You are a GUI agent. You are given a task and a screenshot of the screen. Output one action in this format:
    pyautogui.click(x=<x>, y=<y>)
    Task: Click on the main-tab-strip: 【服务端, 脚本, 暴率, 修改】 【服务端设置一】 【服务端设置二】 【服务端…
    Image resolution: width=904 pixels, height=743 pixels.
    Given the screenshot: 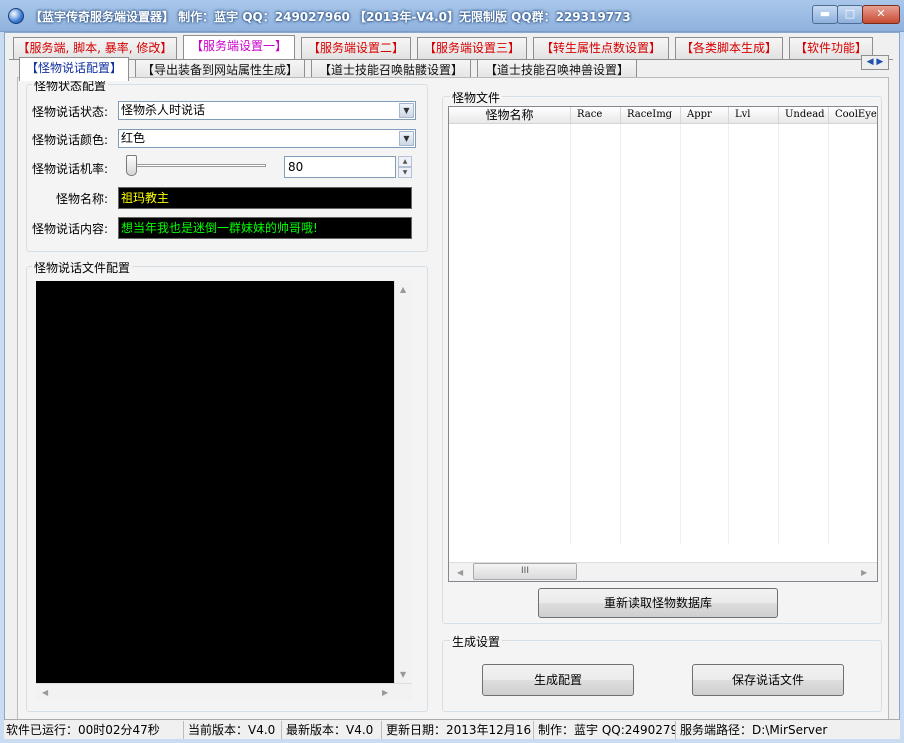 What is the action you would take?
    pyautogui.click(x=450, y=47)
    